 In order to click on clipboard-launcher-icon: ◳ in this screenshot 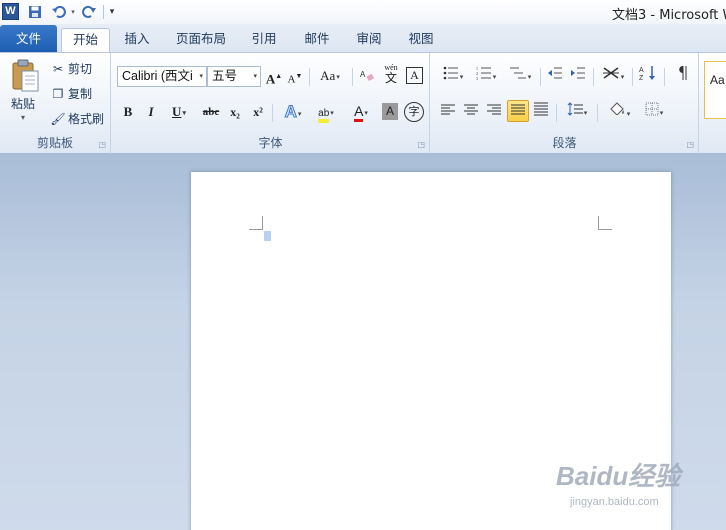, I will do `click(102, 144)`.